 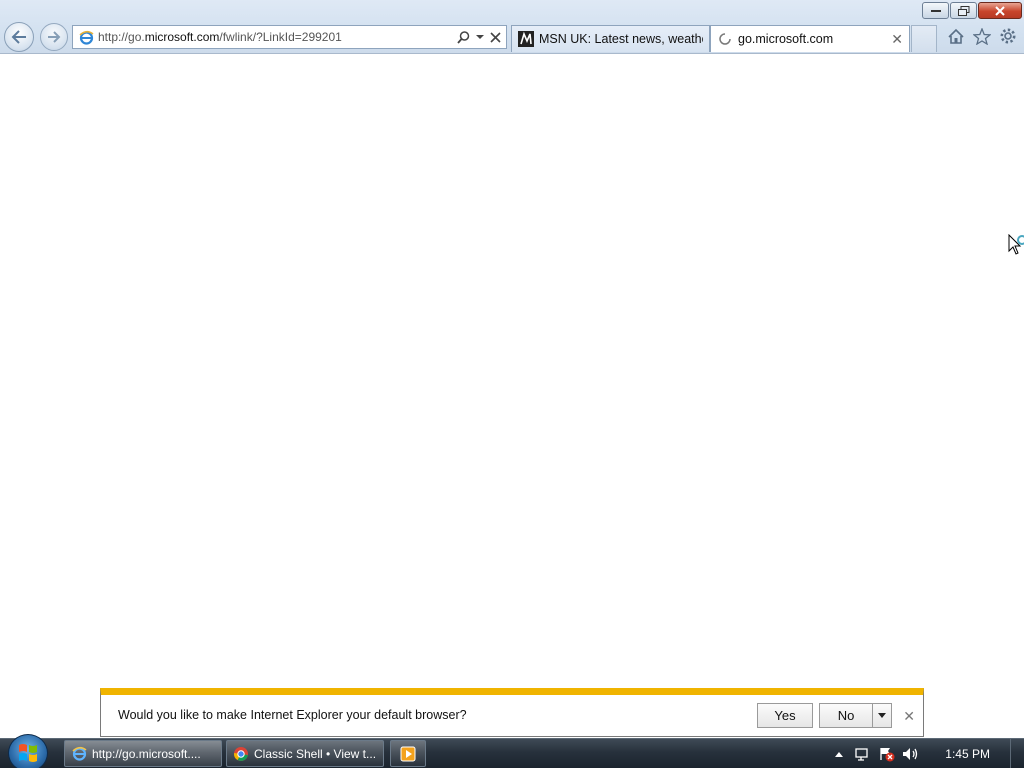 I want to click on minimize-icon, so click(x=935, y=10).